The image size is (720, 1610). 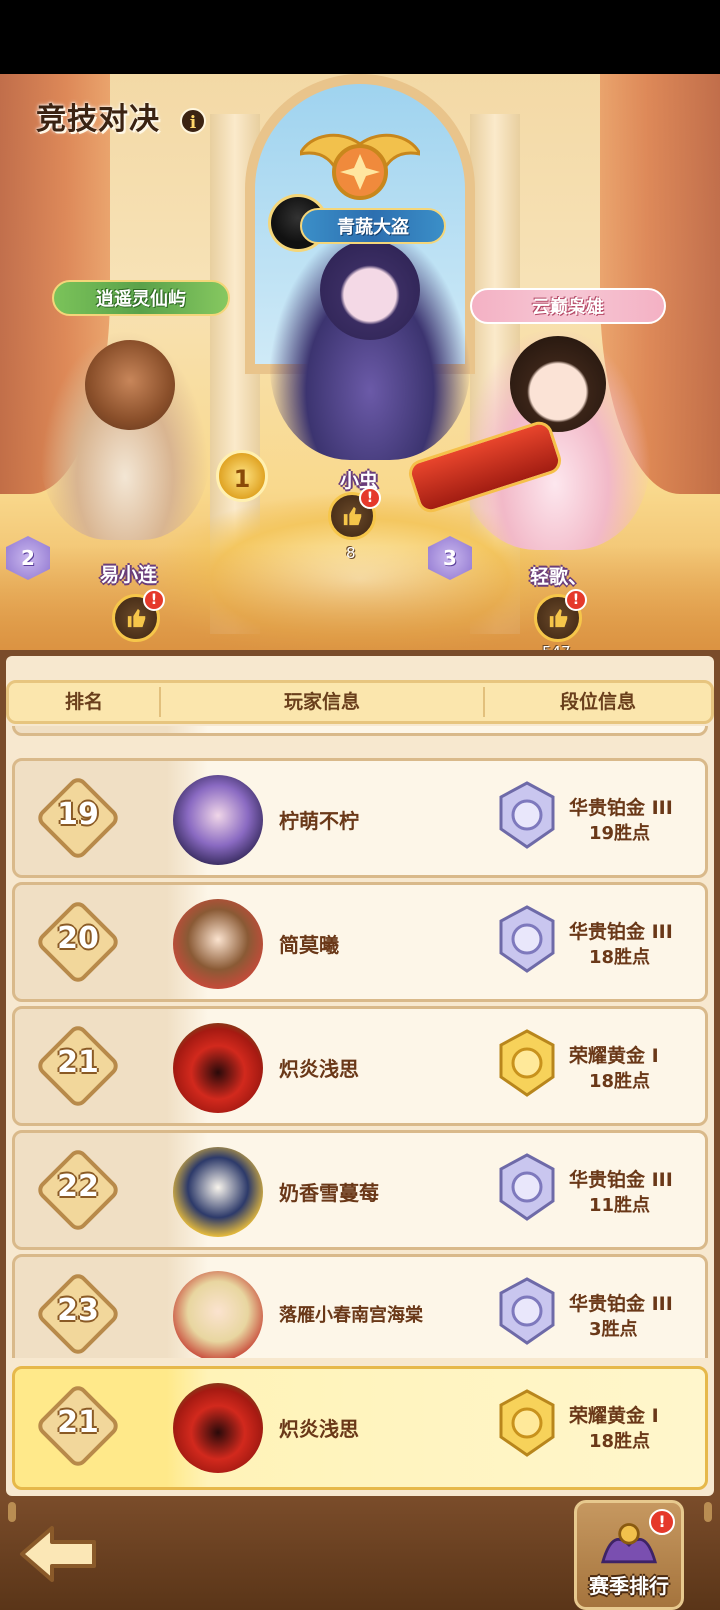 I want to click on player-1-character, so click(x=370, y=345).